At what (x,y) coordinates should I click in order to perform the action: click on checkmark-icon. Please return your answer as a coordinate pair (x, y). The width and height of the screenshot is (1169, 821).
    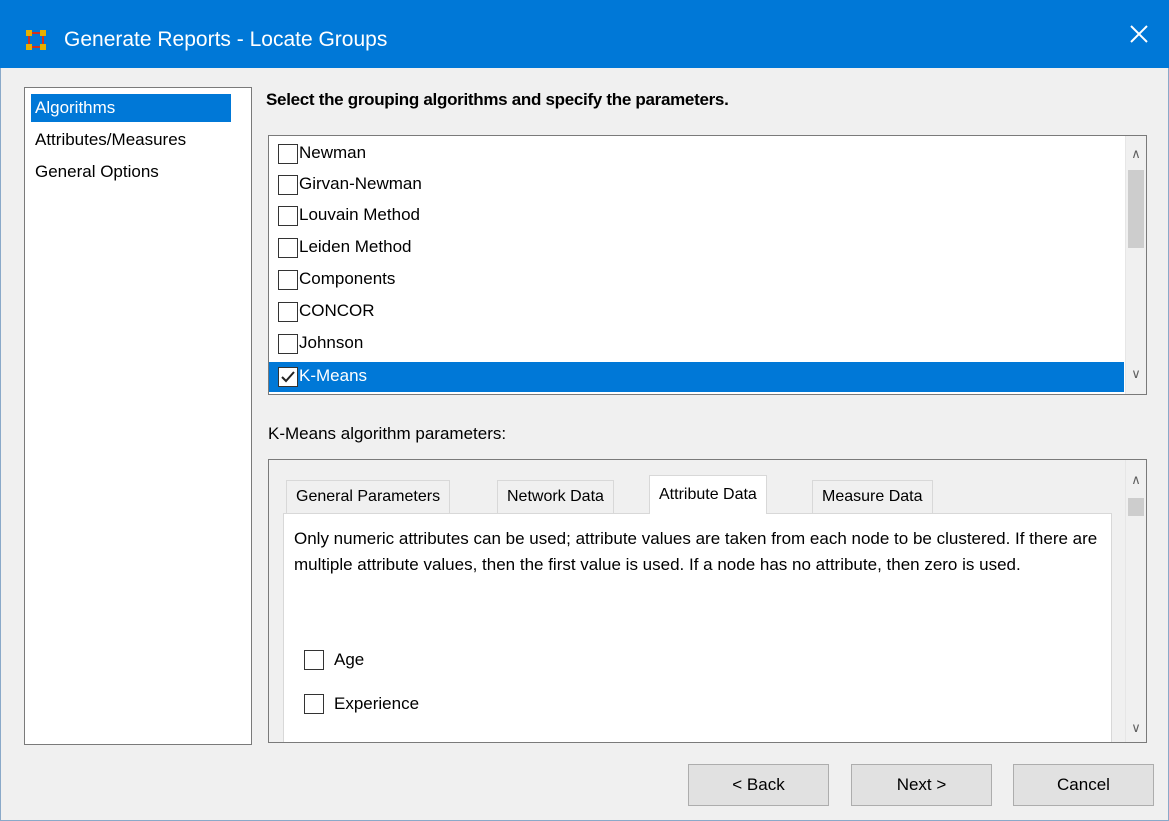
    Looking at the image, I should click on (288, 377).